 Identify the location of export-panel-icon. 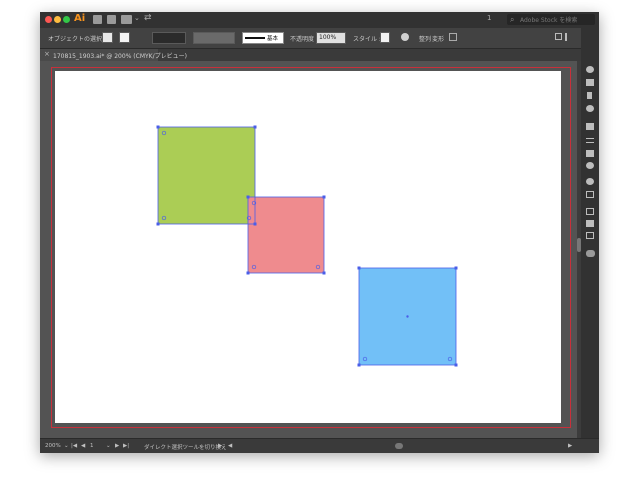
(590, 211).